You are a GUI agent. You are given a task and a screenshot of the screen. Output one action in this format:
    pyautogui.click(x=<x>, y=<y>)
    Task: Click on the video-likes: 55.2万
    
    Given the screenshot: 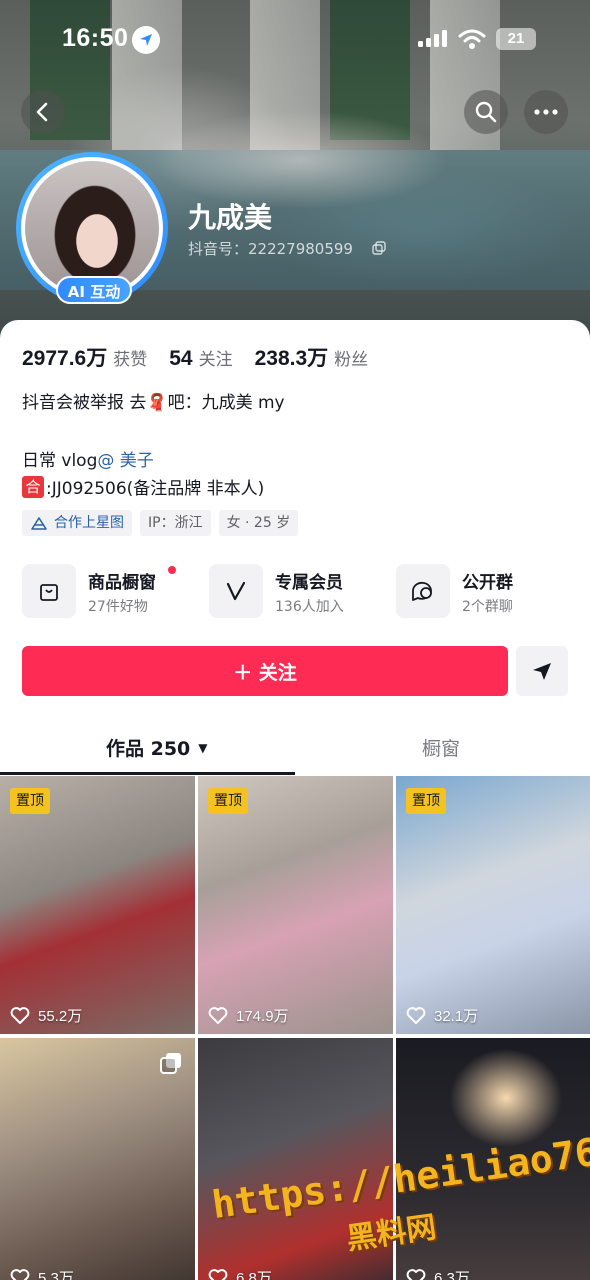 What is the action you would take?
    pyautogui.click(x=46, y=1015)
    